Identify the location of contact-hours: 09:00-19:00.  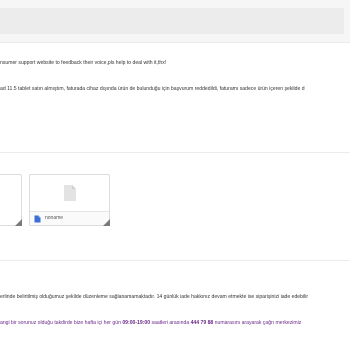
(136, 323).